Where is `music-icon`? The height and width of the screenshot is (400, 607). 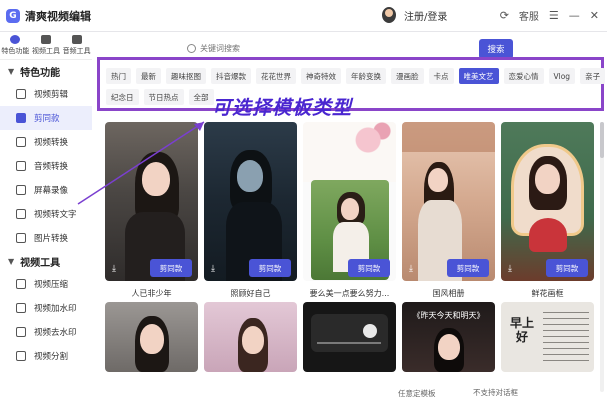 music-icon is located at coordinates (21, 166).